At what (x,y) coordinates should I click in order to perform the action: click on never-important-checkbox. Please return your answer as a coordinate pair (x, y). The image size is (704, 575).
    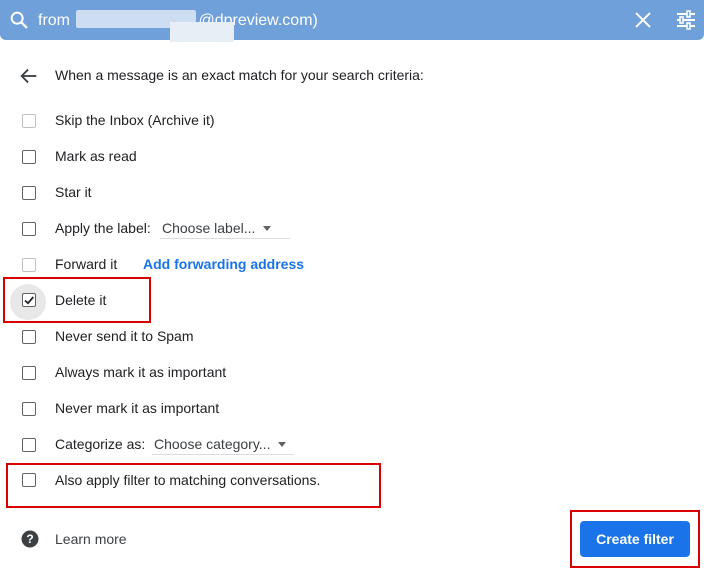
    Looking at the image, I should click on (29, 409).